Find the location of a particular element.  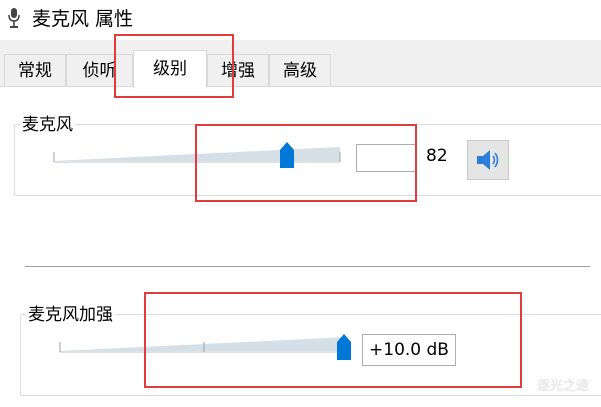

microphone-level-highlight is located at coordinates (306, 163).